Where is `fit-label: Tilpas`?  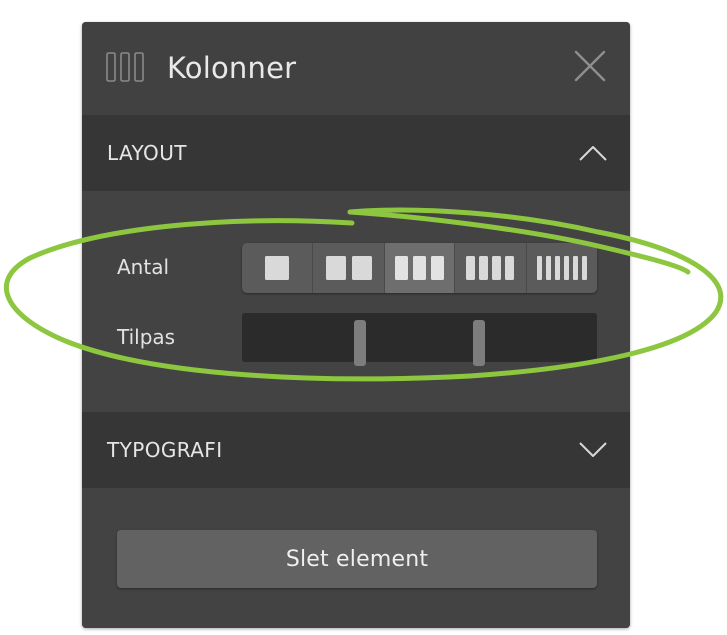
fit-label: Tilpas is located at coordinates (146, 337).